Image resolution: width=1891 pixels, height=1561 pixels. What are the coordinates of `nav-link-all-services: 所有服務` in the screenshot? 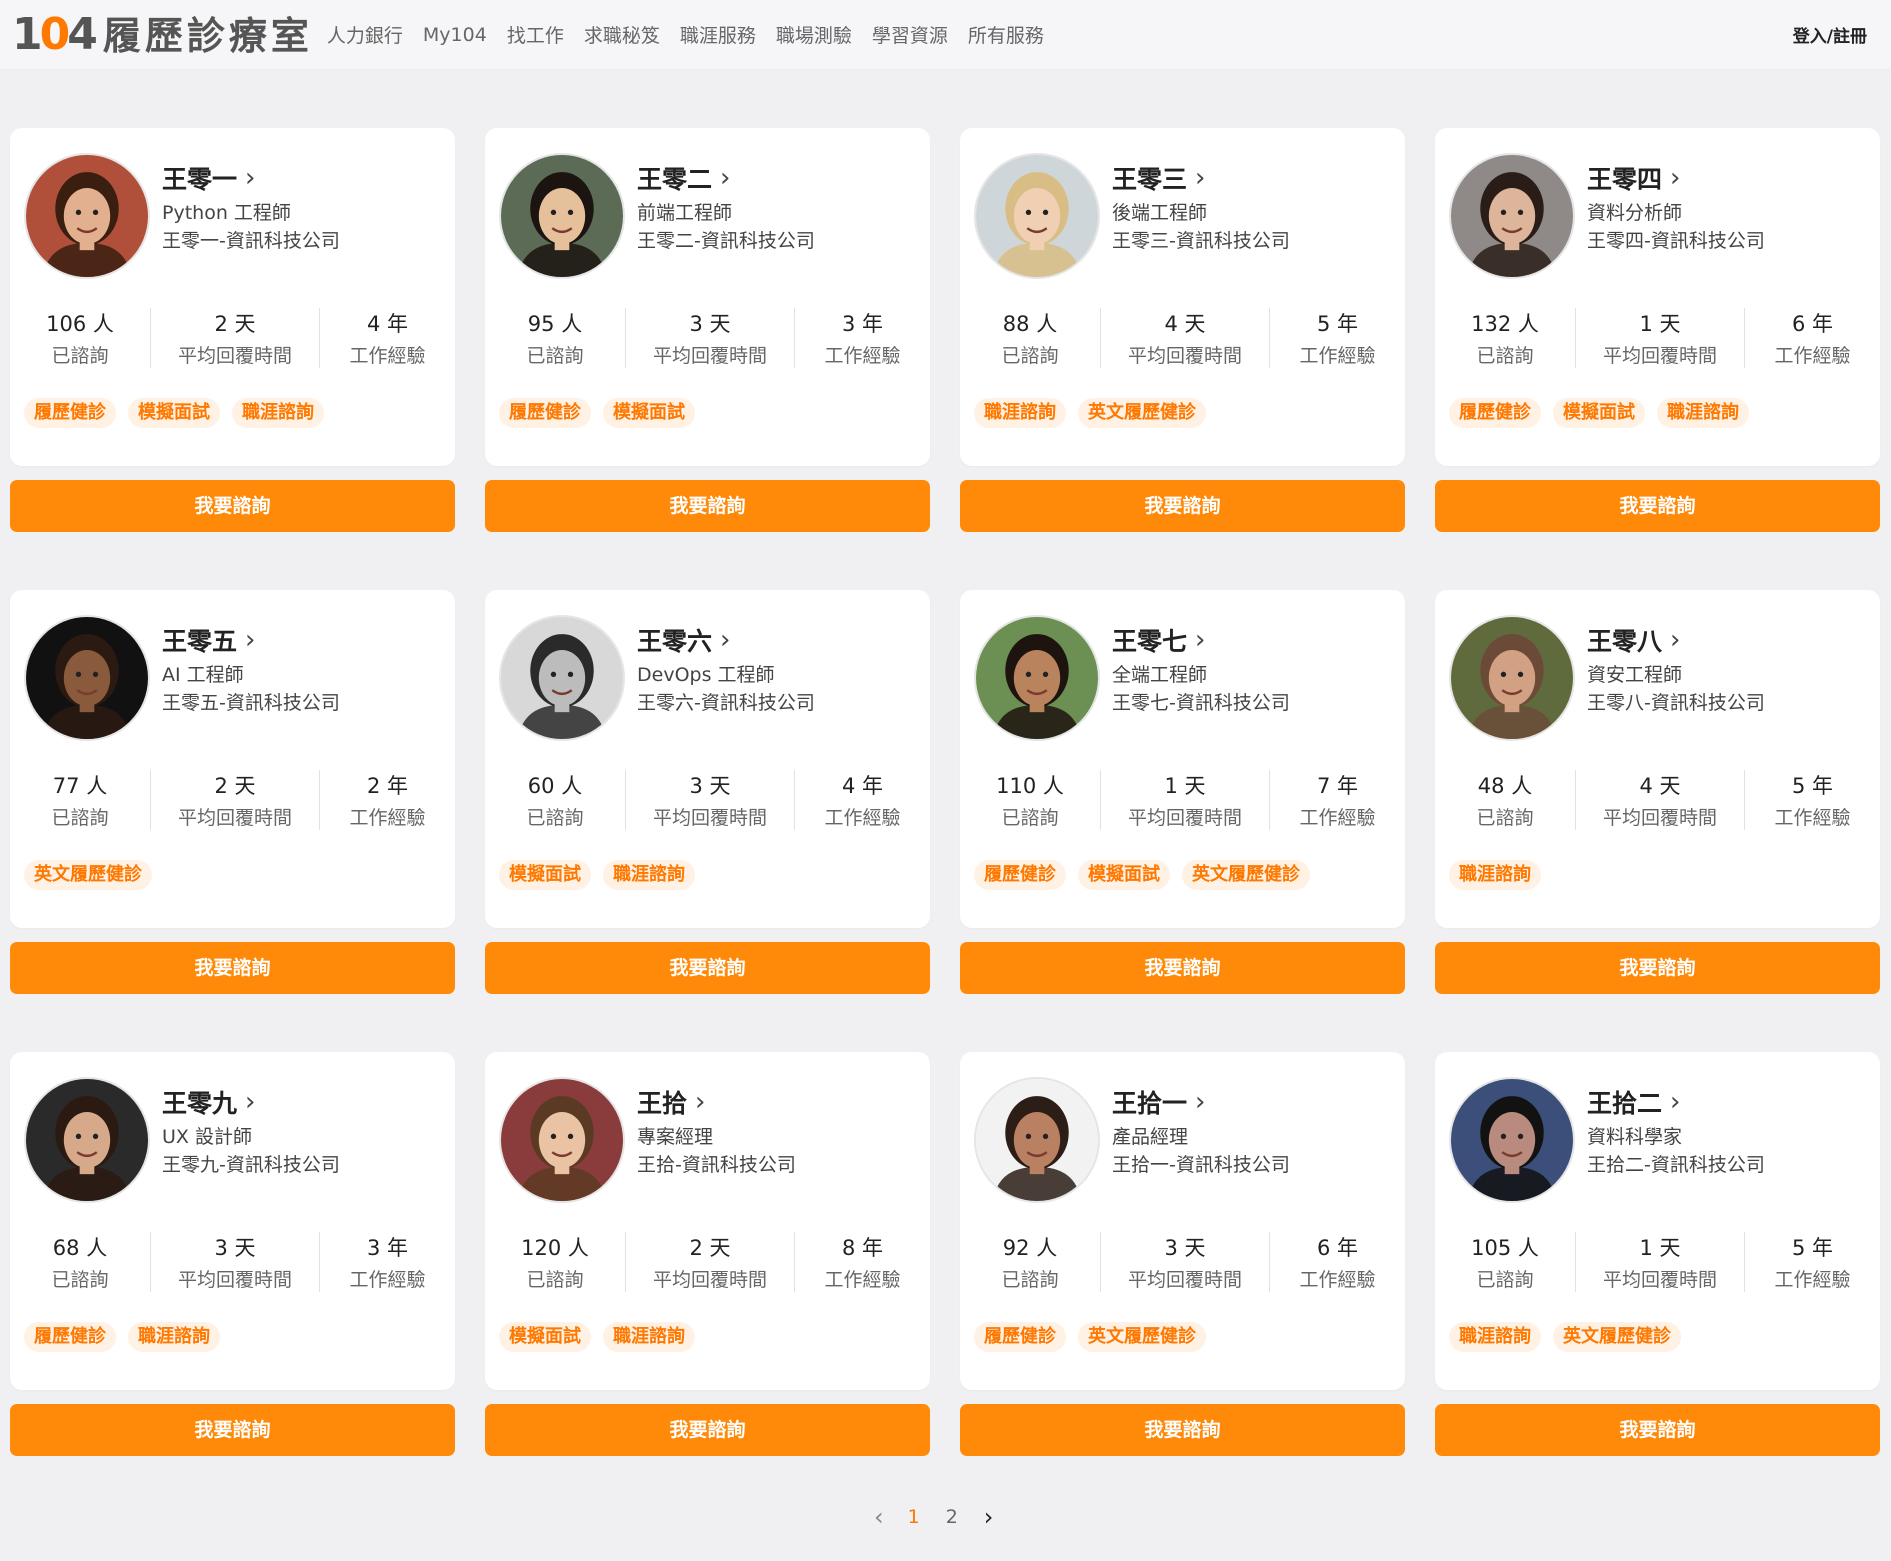 It's located at (1006, 34).